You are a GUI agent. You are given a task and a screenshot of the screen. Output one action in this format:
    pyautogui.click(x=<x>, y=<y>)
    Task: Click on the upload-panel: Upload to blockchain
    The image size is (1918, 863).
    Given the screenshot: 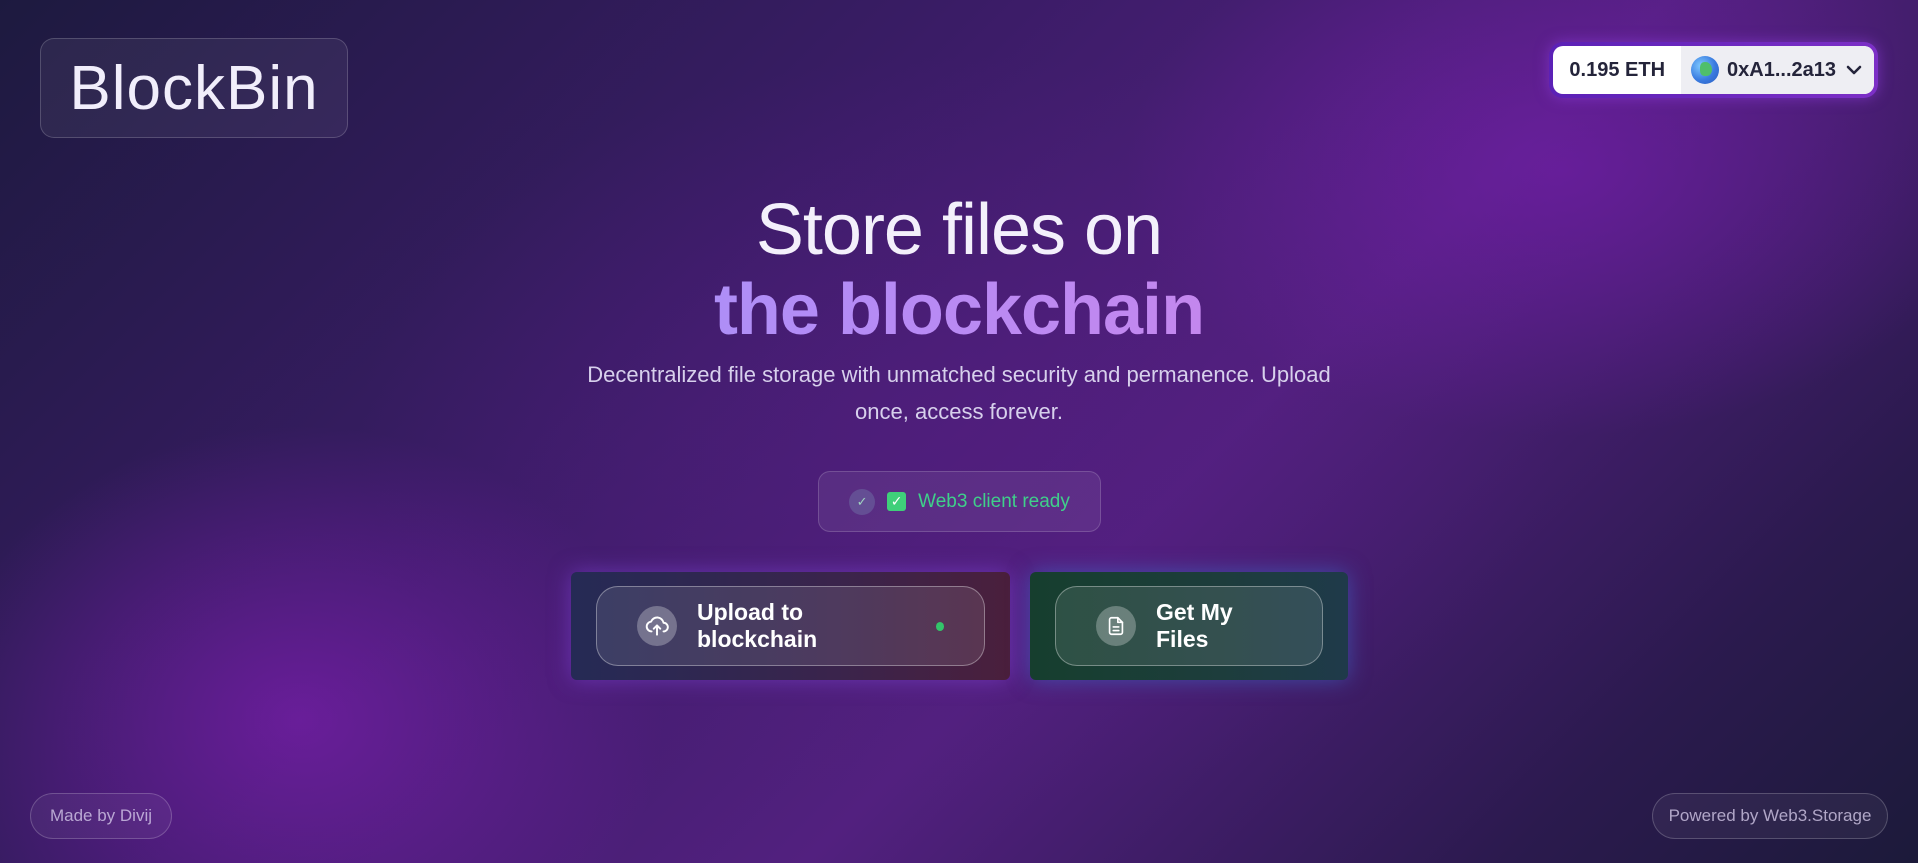 What is the action you would take?
    pyautogui.click(x=790, y=626)
    